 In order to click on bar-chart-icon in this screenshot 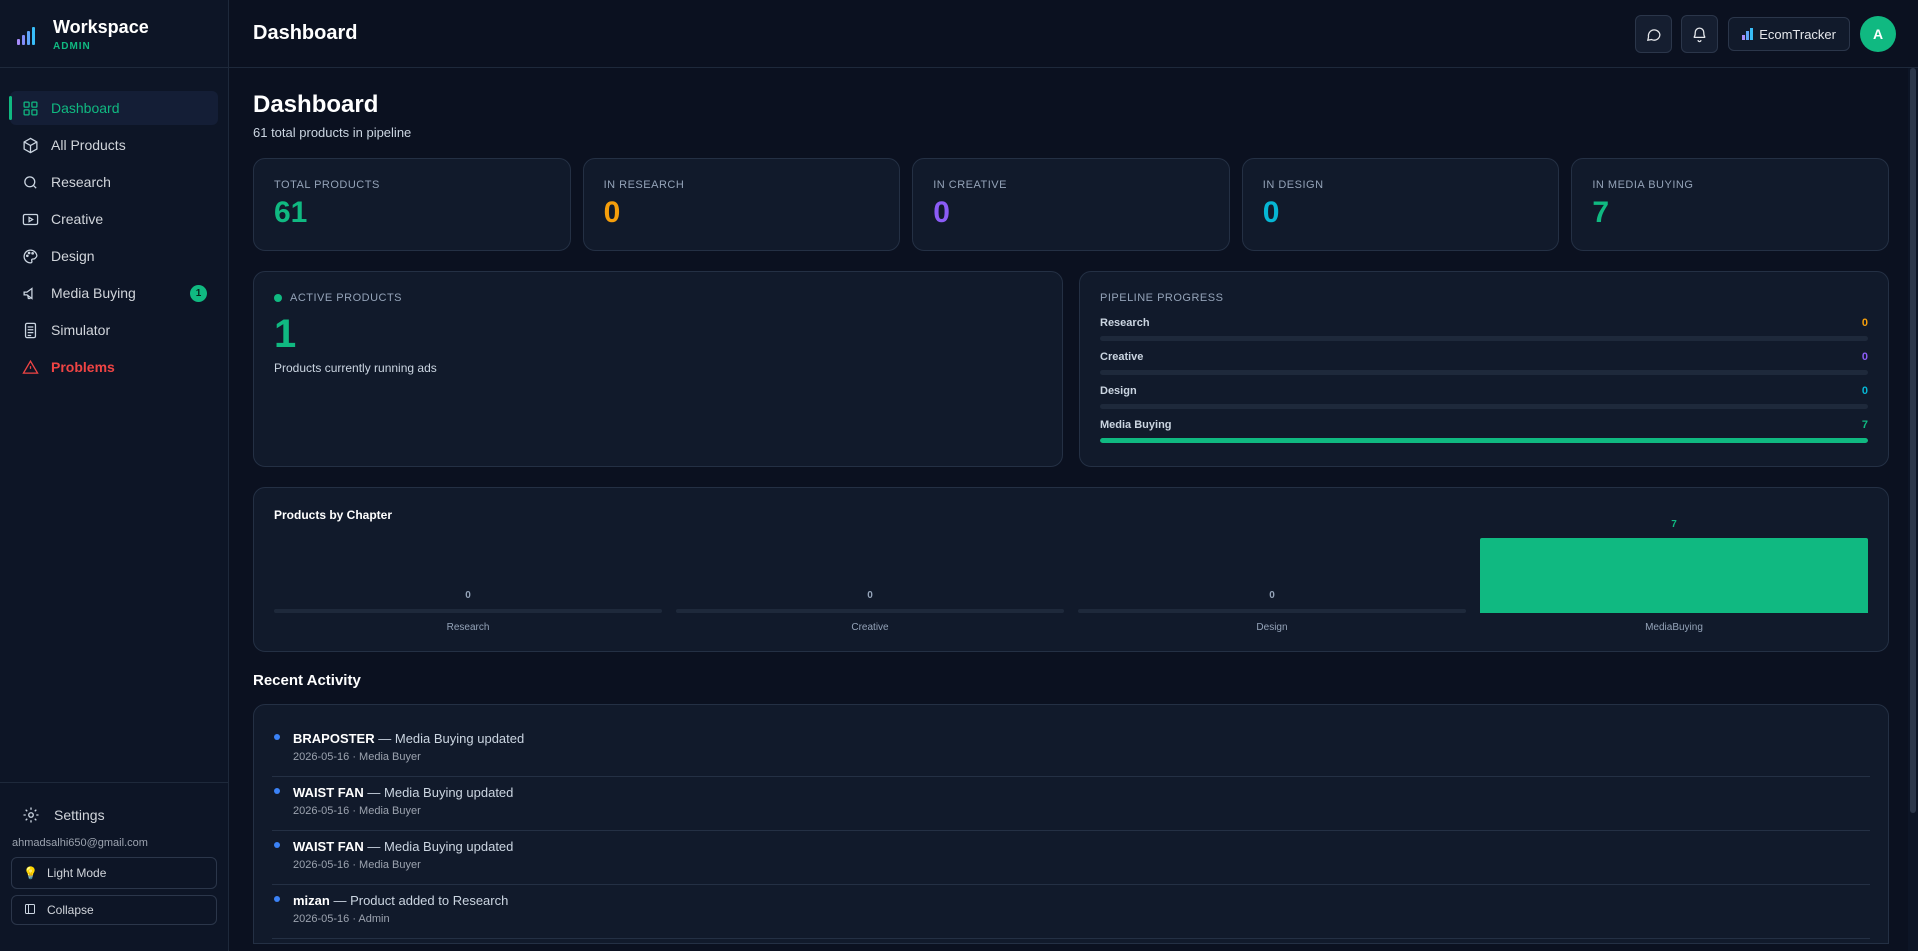, I will do `click(1748, 34)`.